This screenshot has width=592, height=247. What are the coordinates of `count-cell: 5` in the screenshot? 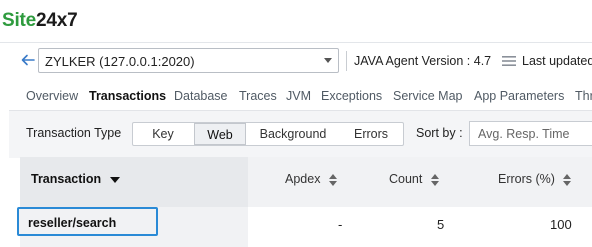 It's located at (441, 224).